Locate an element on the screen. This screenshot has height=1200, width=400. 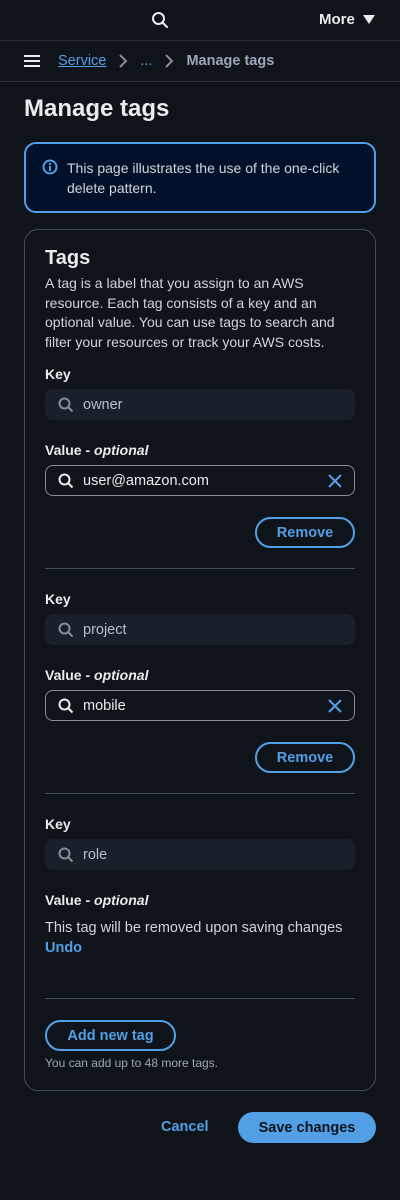
save-changes-button: Save changes is located at coordinates (307, 1127).